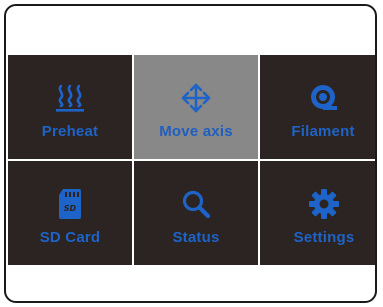 The width and height of the screenshot is (383, 307). I want to click on menu-tile-sd-card: SD SD Card, so click(71, 213).